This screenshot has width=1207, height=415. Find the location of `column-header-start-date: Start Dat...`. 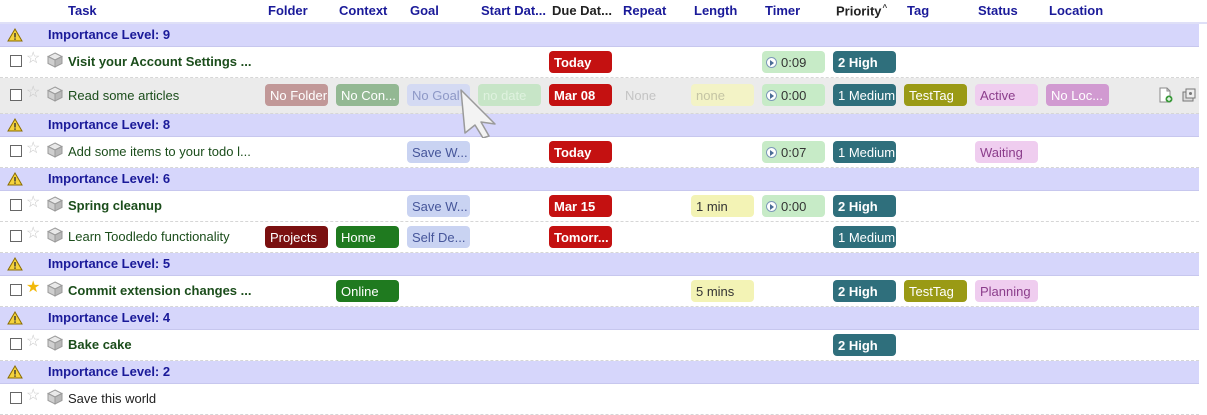

column-header-start-date: Start Dat... is located at coordinates (513, 10).